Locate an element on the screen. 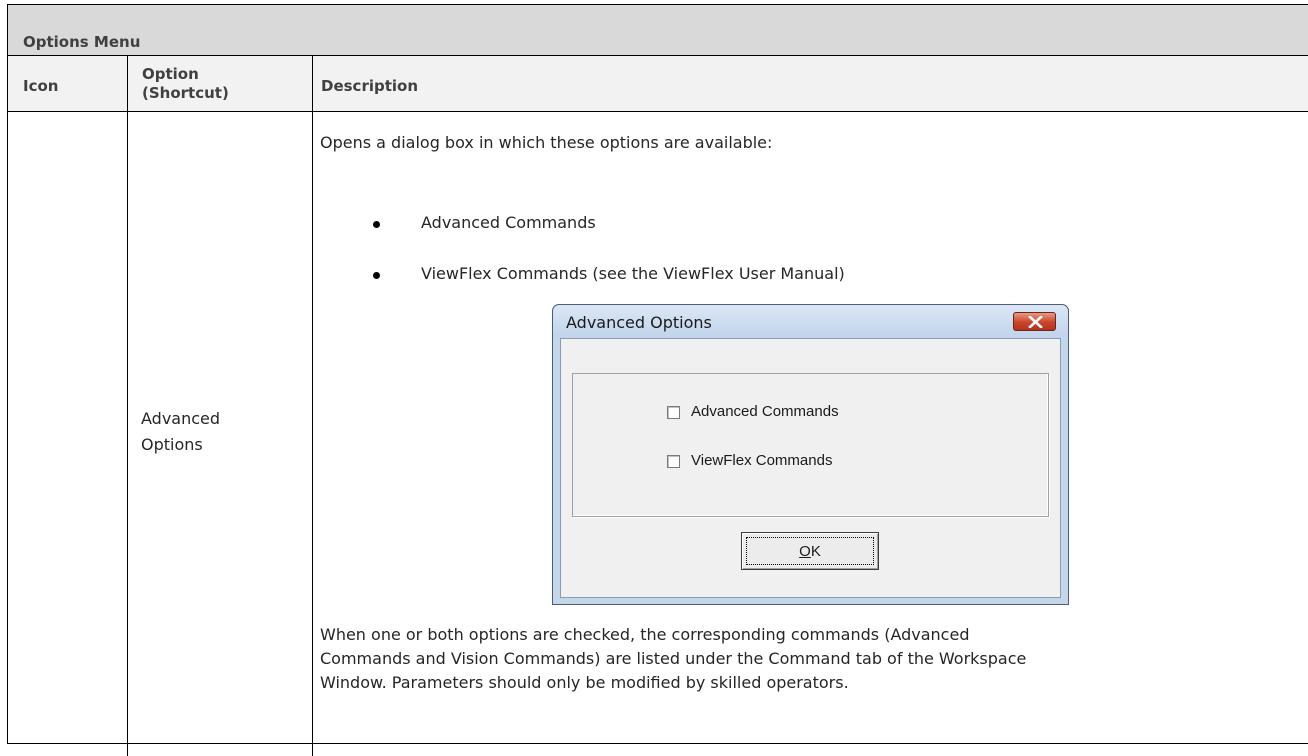 The width and height of the screenshot is (1308, 756). option-name-line1: Advanced is located at coordinates (181, 418).